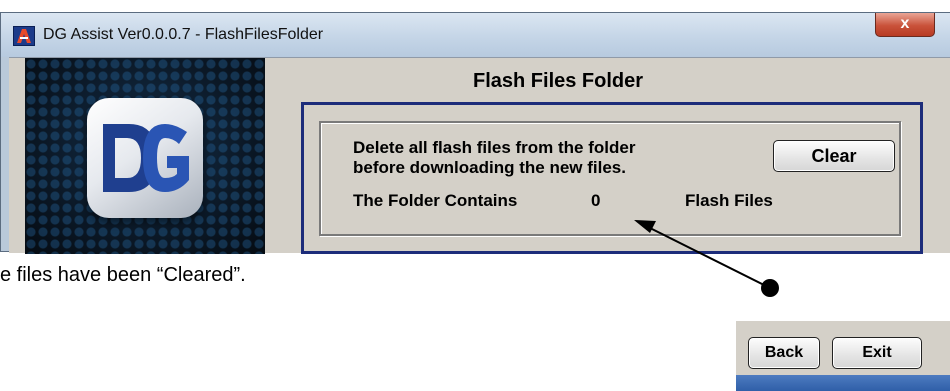  Describe the element at coordinates (770, 288) in the screenshot. I see `callout-dot-icon` at that location.